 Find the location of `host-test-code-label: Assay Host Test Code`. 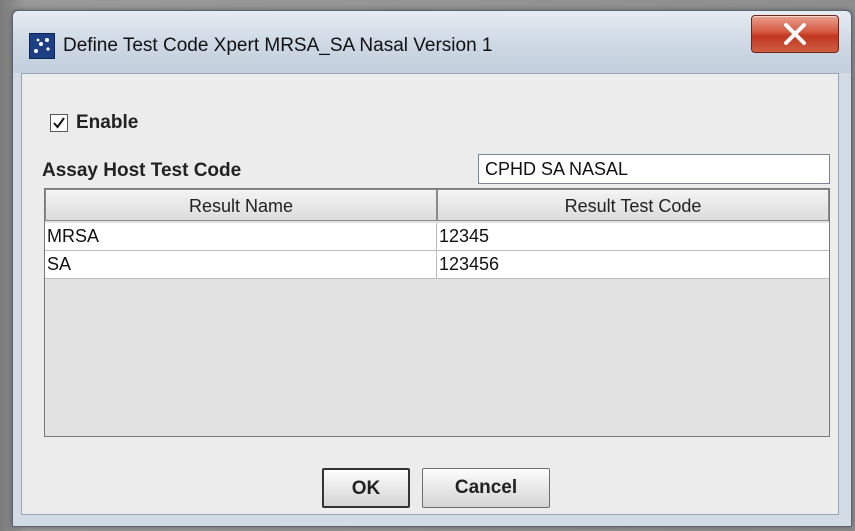

host-test-code-label: Assay Host Test Code is located at coordinates (142, 170).